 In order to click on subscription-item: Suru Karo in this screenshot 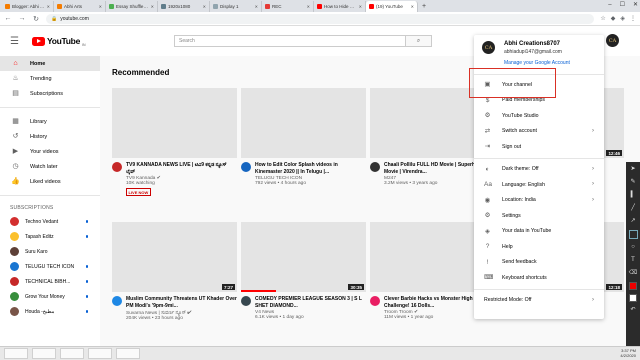, I will do `click(50, 251)`.